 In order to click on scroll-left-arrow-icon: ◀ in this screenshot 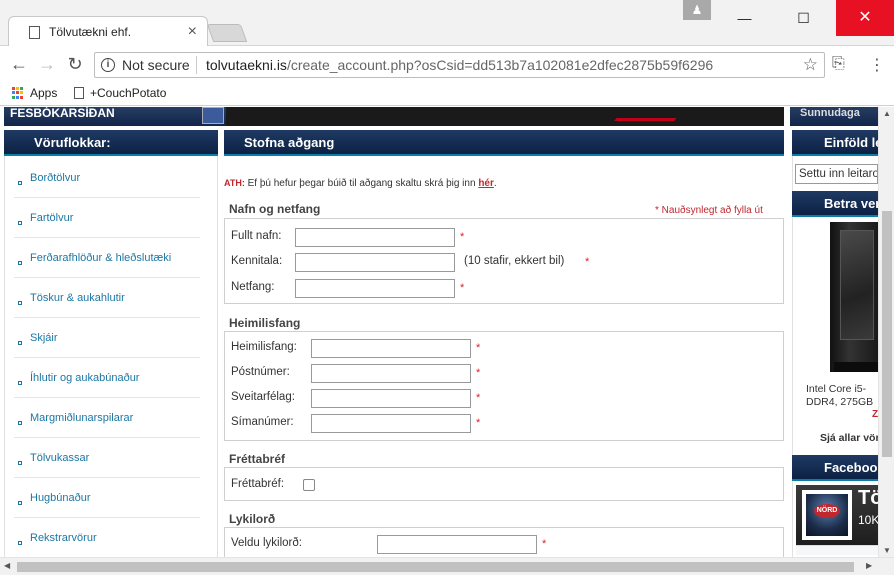, I will do `click(7, 565)`.